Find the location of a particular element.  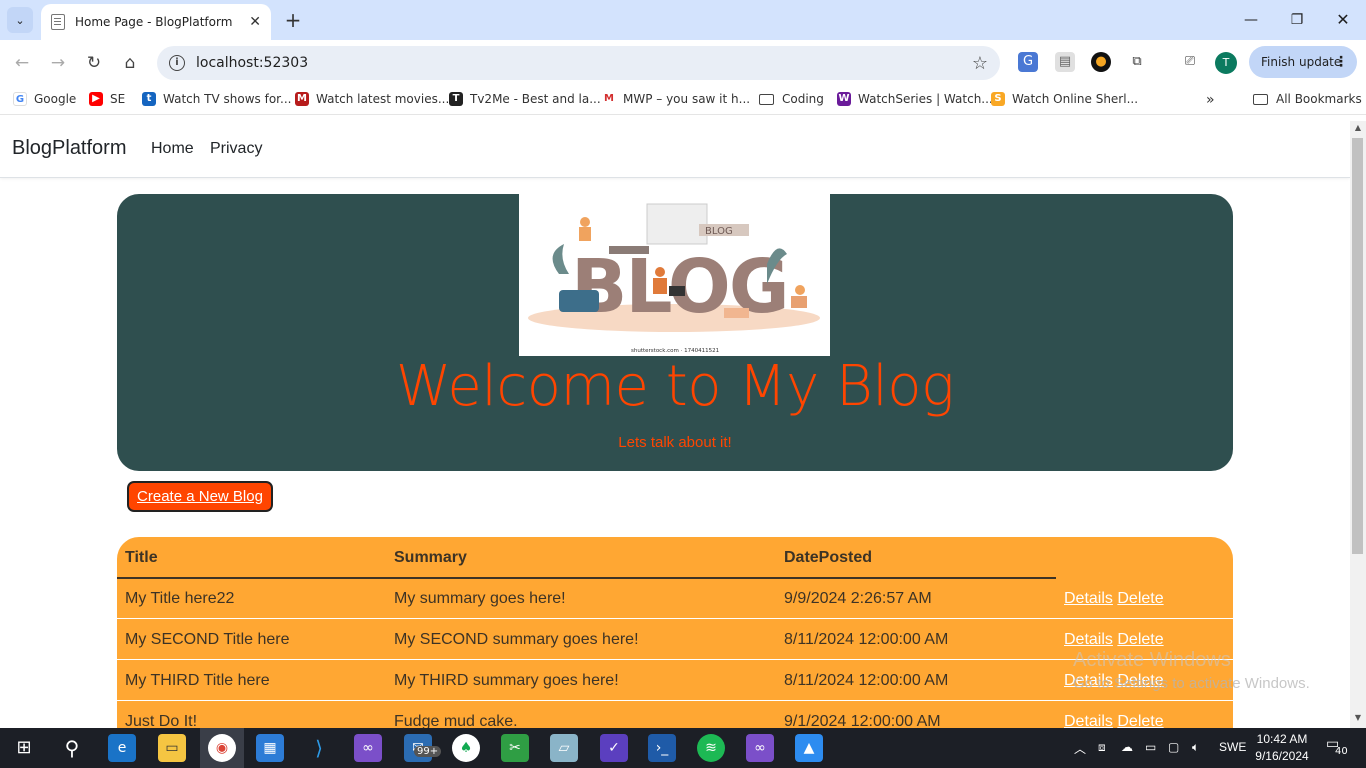

row-summary: My summary goes here! is located at coordinates (480, 598).